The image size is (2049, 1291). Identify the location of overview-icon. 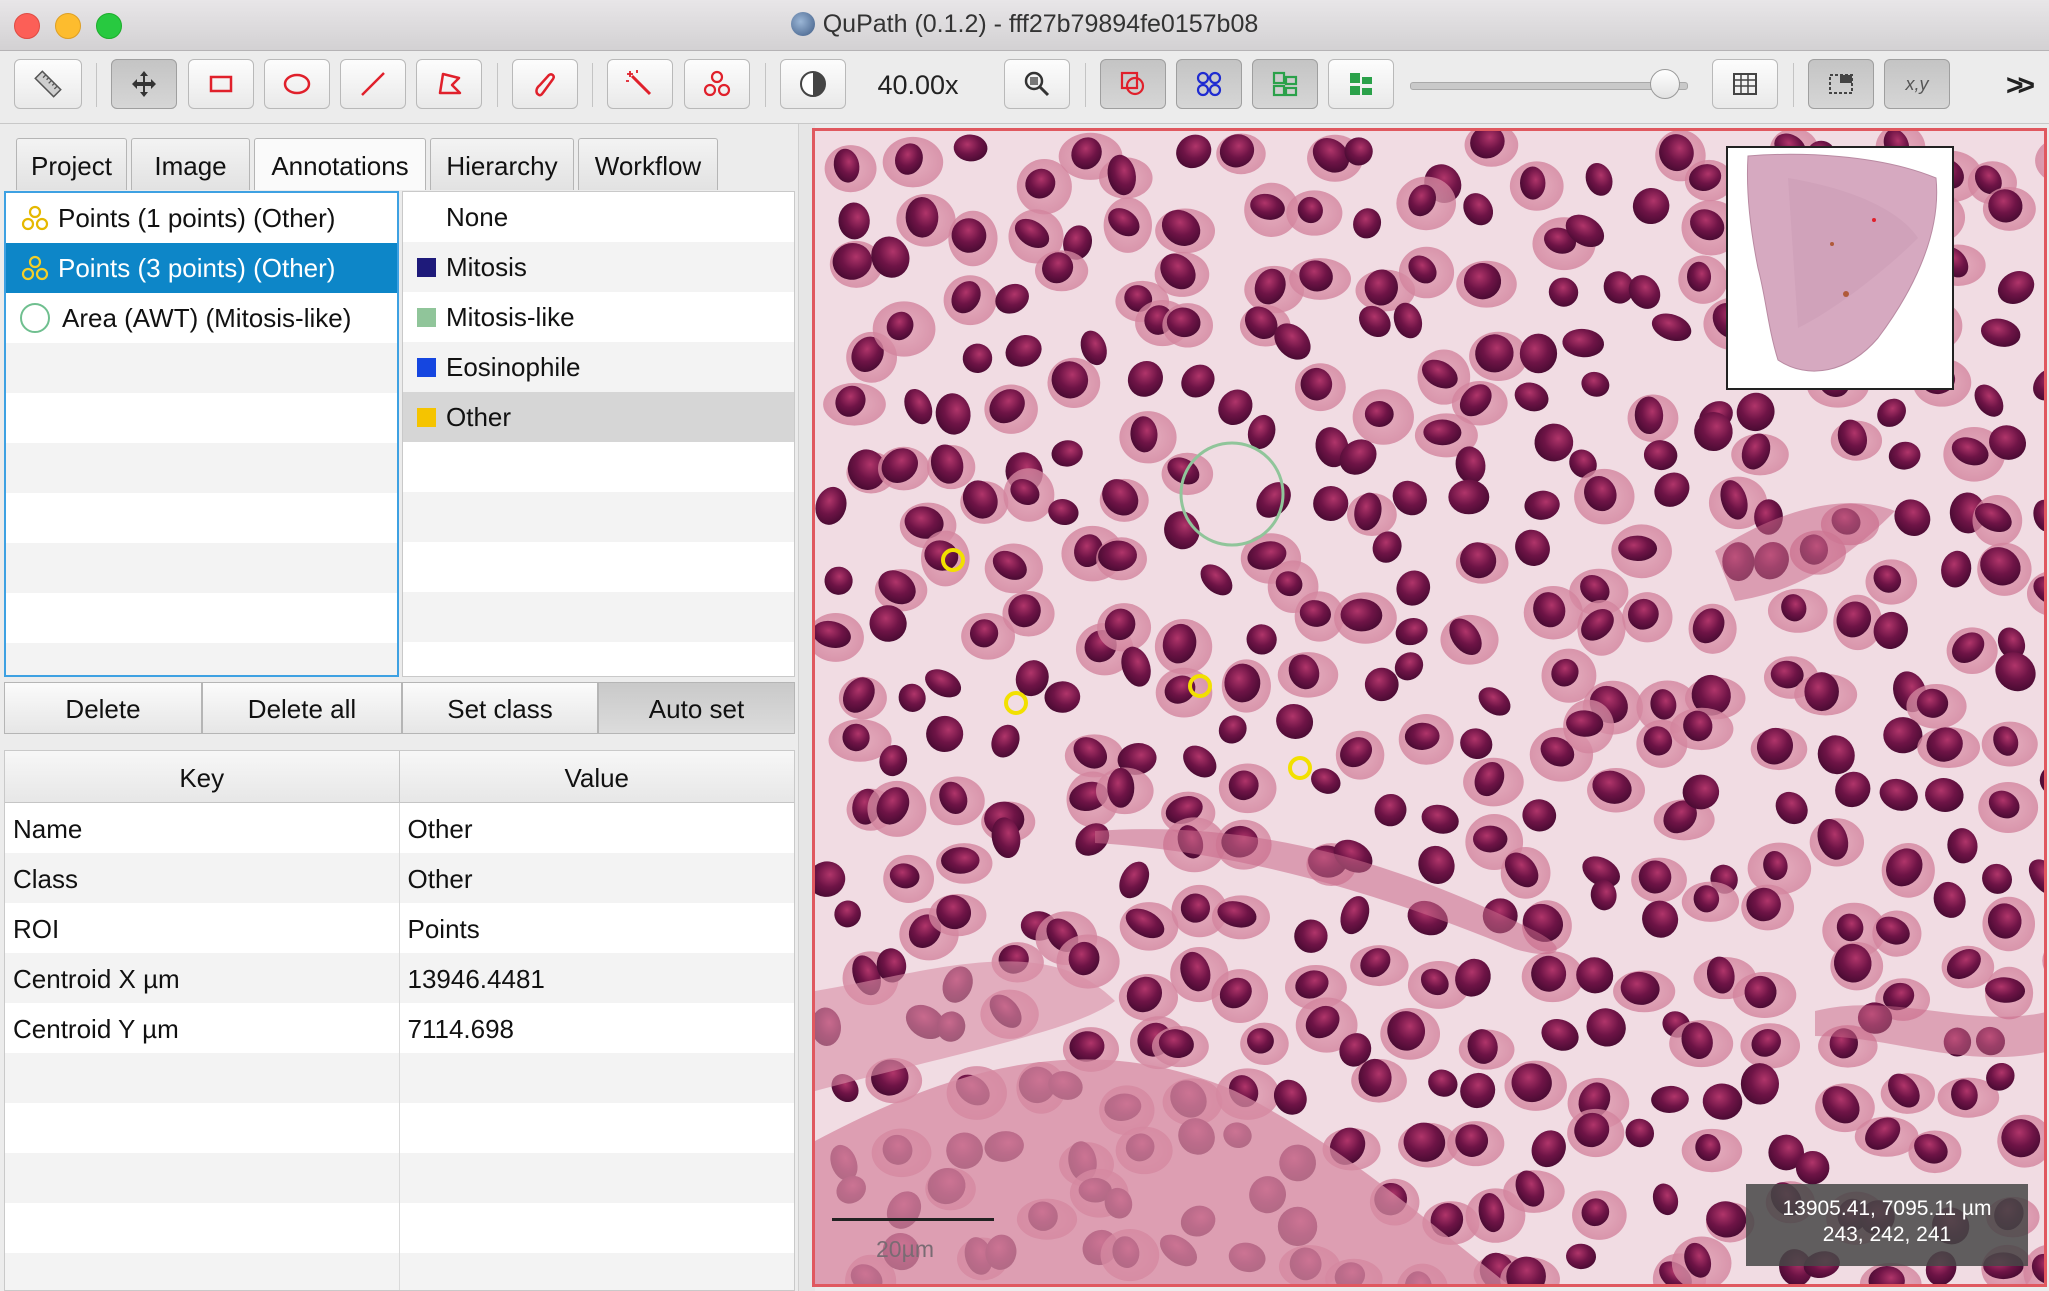
(1841, 84).